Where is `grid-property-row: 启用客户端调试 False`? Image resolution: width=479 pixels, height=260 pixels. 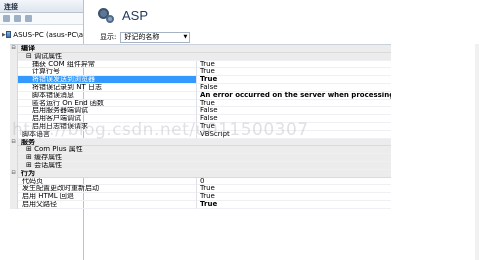
grid-property-row: 启用客户端调试 False is located at coordinates (200, 119).